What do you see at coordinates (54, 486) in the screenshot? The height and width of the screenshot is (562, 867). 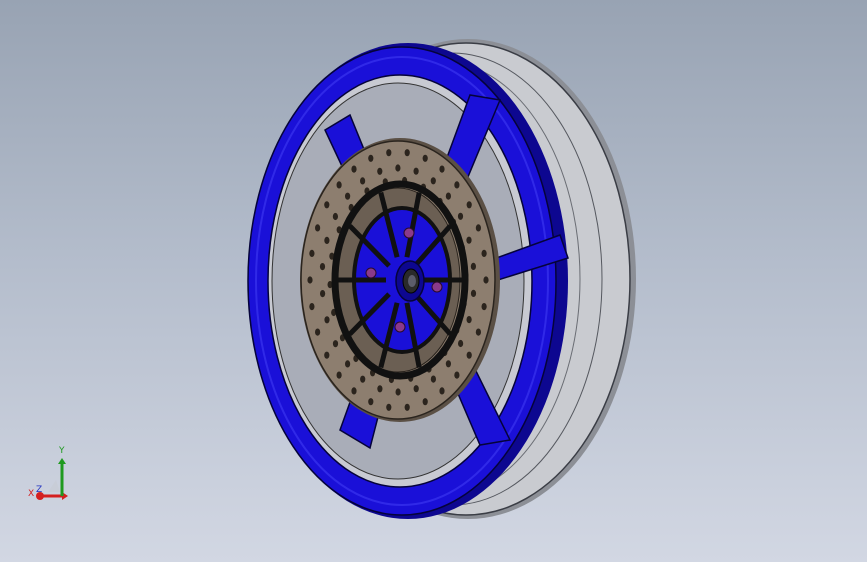 I see `view-plane-icon` at bounding box center [54, 486].